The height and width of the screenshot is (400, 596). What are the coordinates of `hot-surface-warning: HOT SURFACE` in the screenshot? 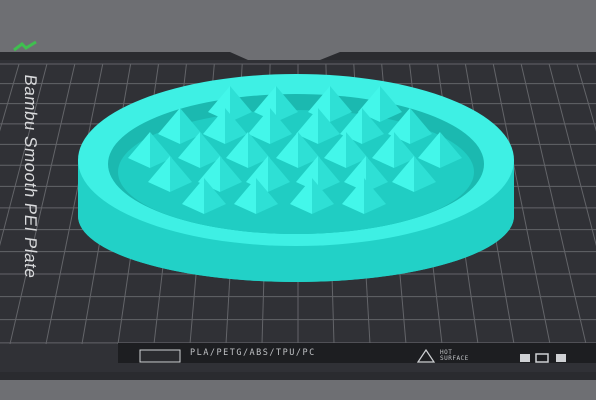 It's located at (454, 356).